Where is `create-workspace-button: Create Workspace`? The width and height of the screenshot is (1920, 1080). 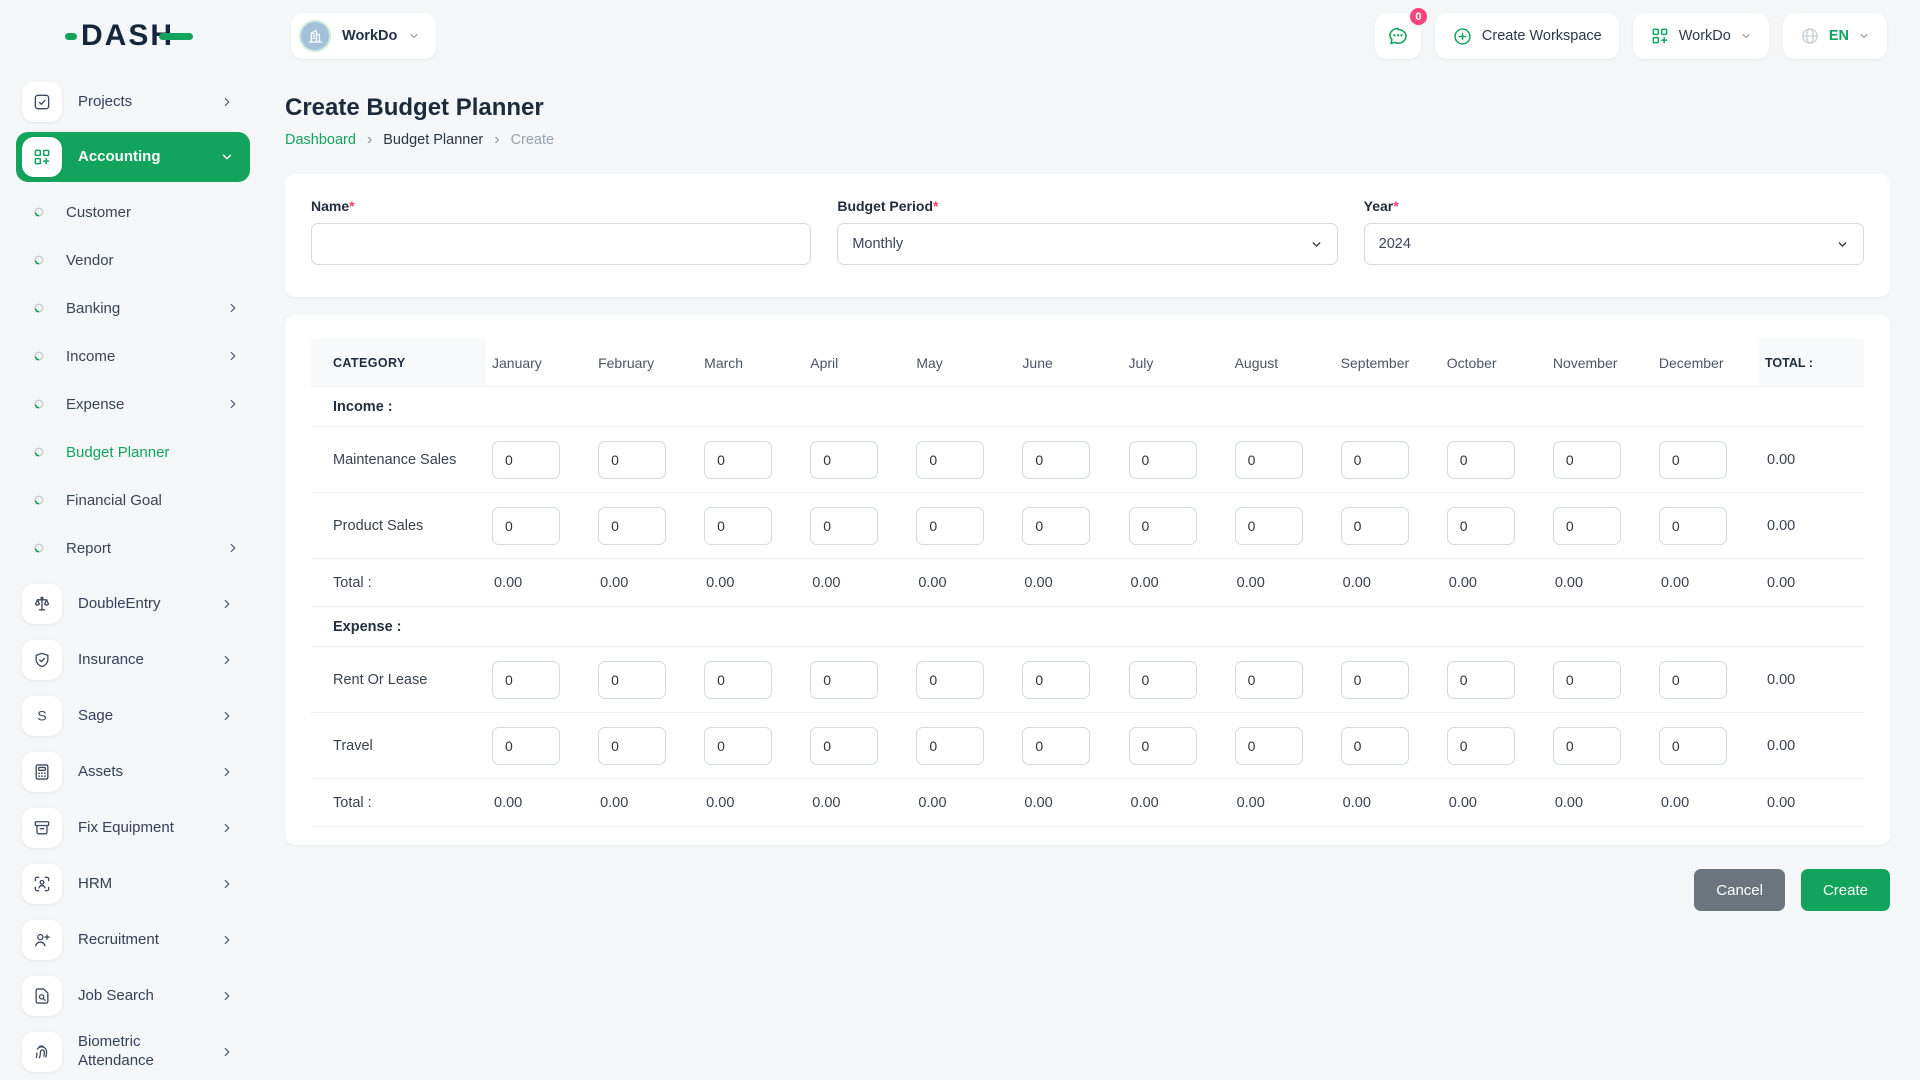
create-workspace-button: Create Workspace is located at coordinates (1526, 36).